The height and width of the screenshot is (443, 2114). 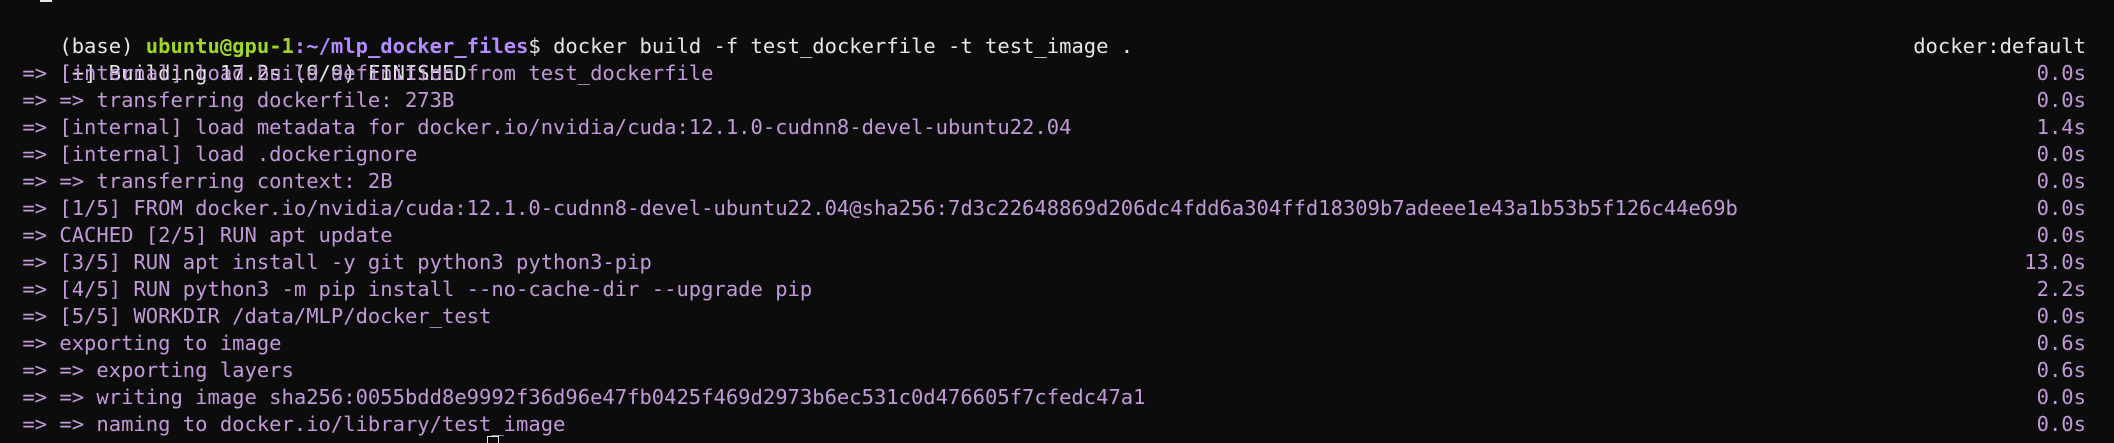 I want to click on build-step-text: => => transferring dockerfile: 273B, so click(x=232, y=100).